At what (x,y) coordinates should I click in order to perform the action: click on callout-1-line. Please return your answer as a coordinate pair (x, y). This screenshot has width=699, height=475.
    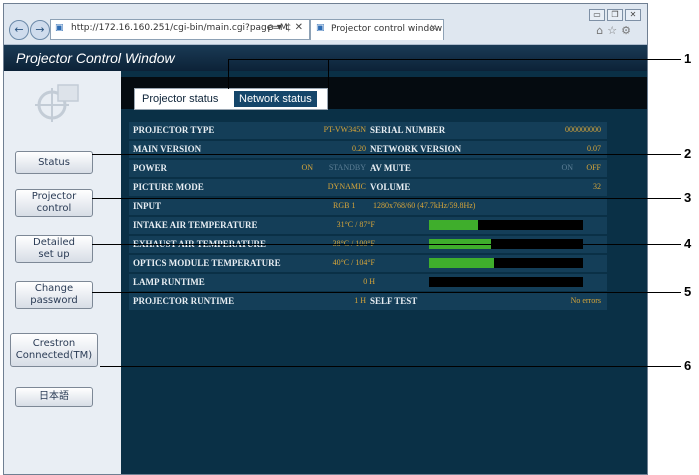
    Looking at the image, I should click on (454, 59).